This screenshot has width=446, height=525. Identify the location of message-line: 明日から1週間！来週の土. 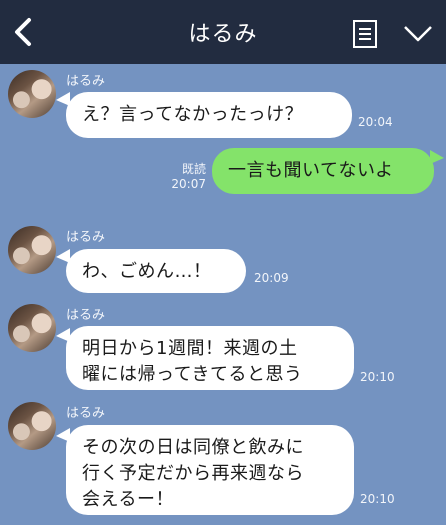
(190, 348).